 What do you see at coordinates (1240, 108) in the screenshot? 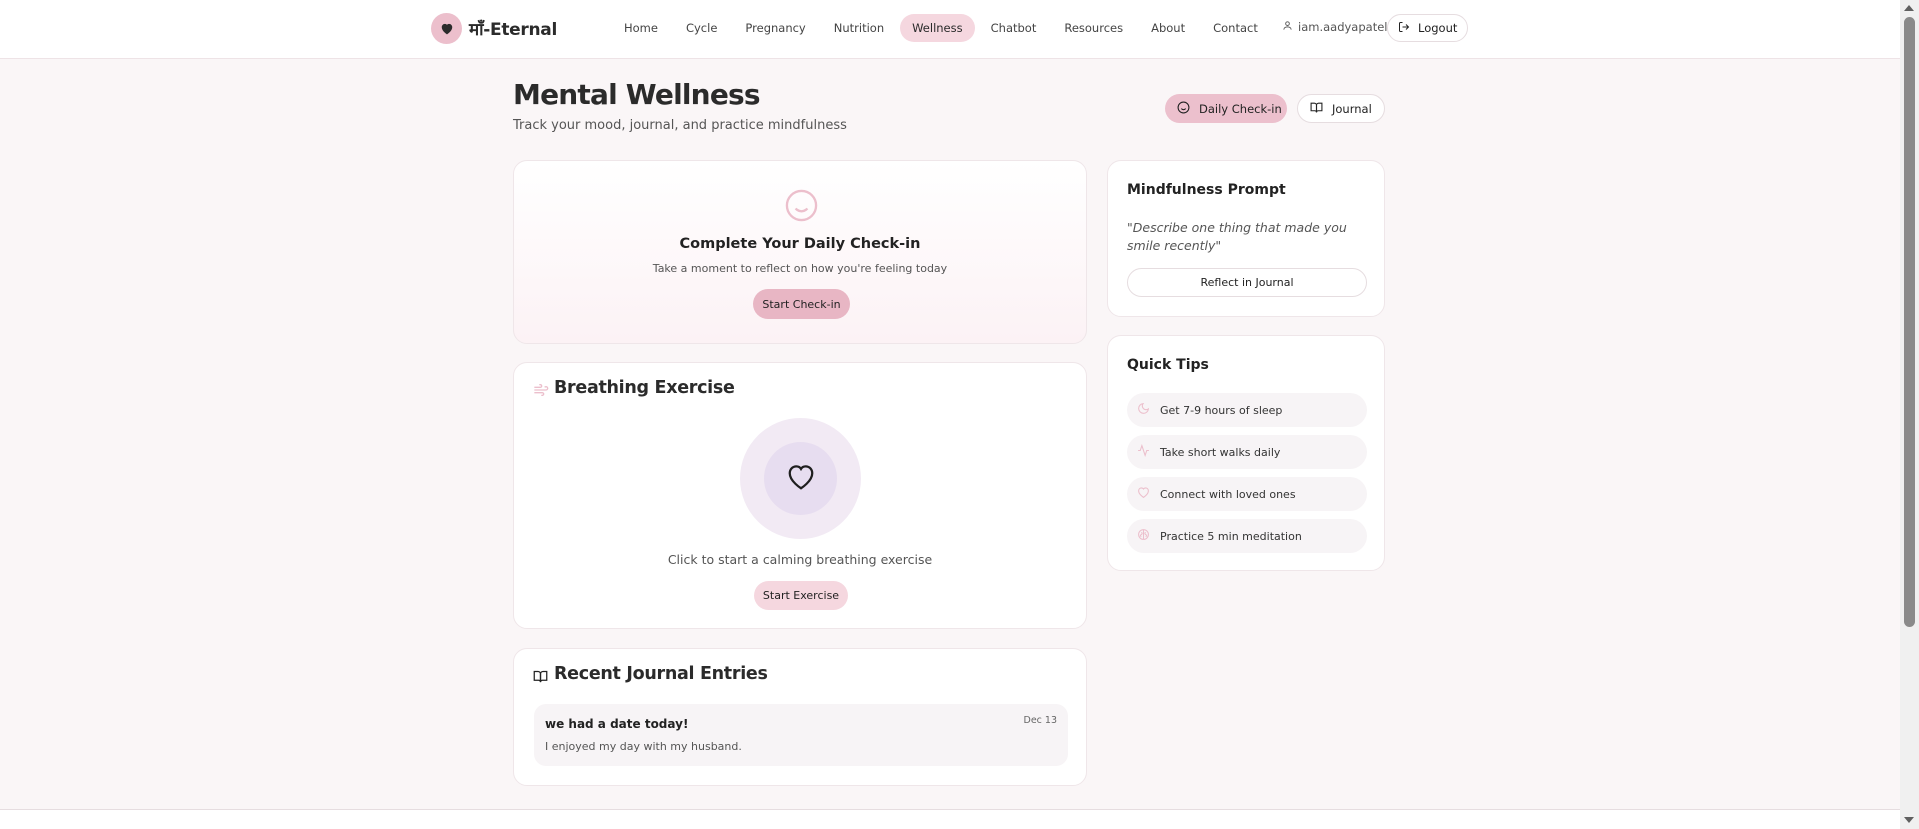
I see `daily-checkin-label: Daily Check-in` at bounding box center [1240, 108].